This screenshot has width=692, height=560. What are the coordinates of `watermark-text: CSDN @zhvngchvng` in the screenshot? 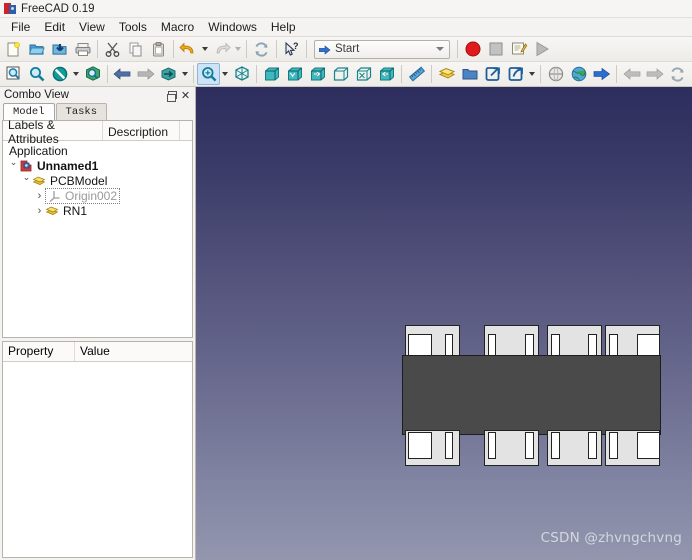 It's located at (611, 538).